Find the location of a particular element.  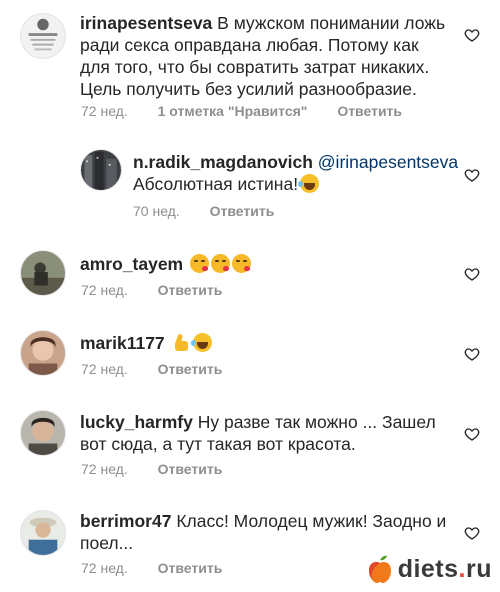

comment-item: amro_tayem 72 нед. Ответить is located at coordinates (250, 278).